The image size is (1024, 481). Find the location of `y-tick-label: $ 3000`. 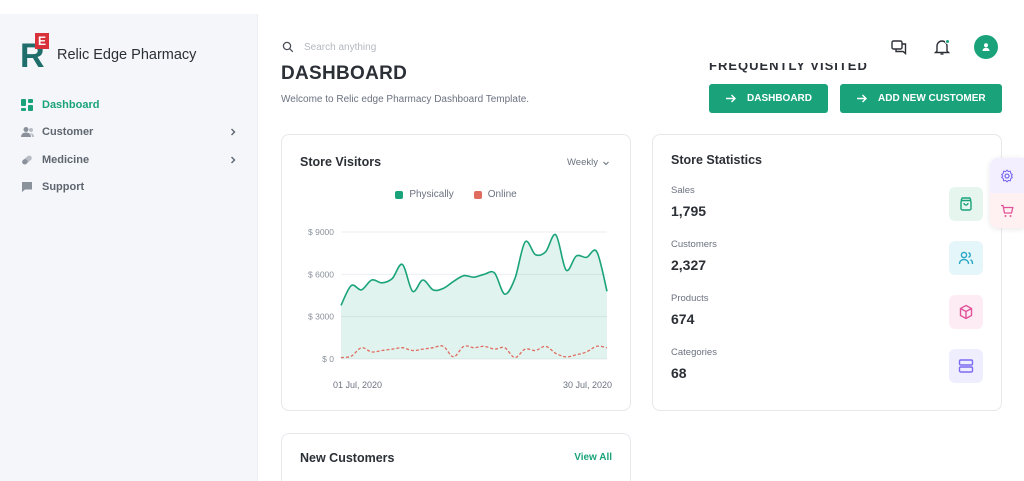

y-tick-label: $ 3000 is located at coordinates (321, 317).